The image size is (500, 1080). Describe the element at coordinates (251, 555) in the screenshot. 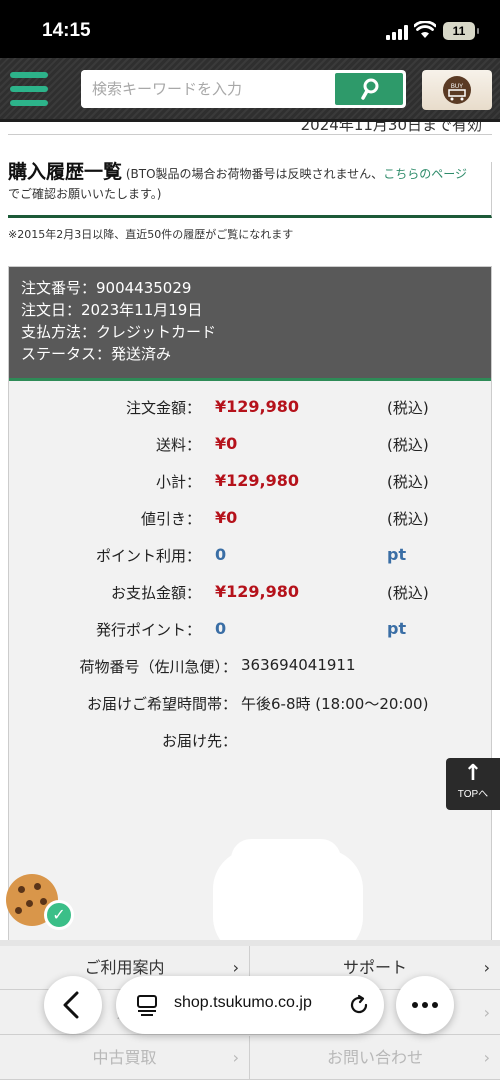

I see `summary-row: ポイント利用： 0 pt` at that location.